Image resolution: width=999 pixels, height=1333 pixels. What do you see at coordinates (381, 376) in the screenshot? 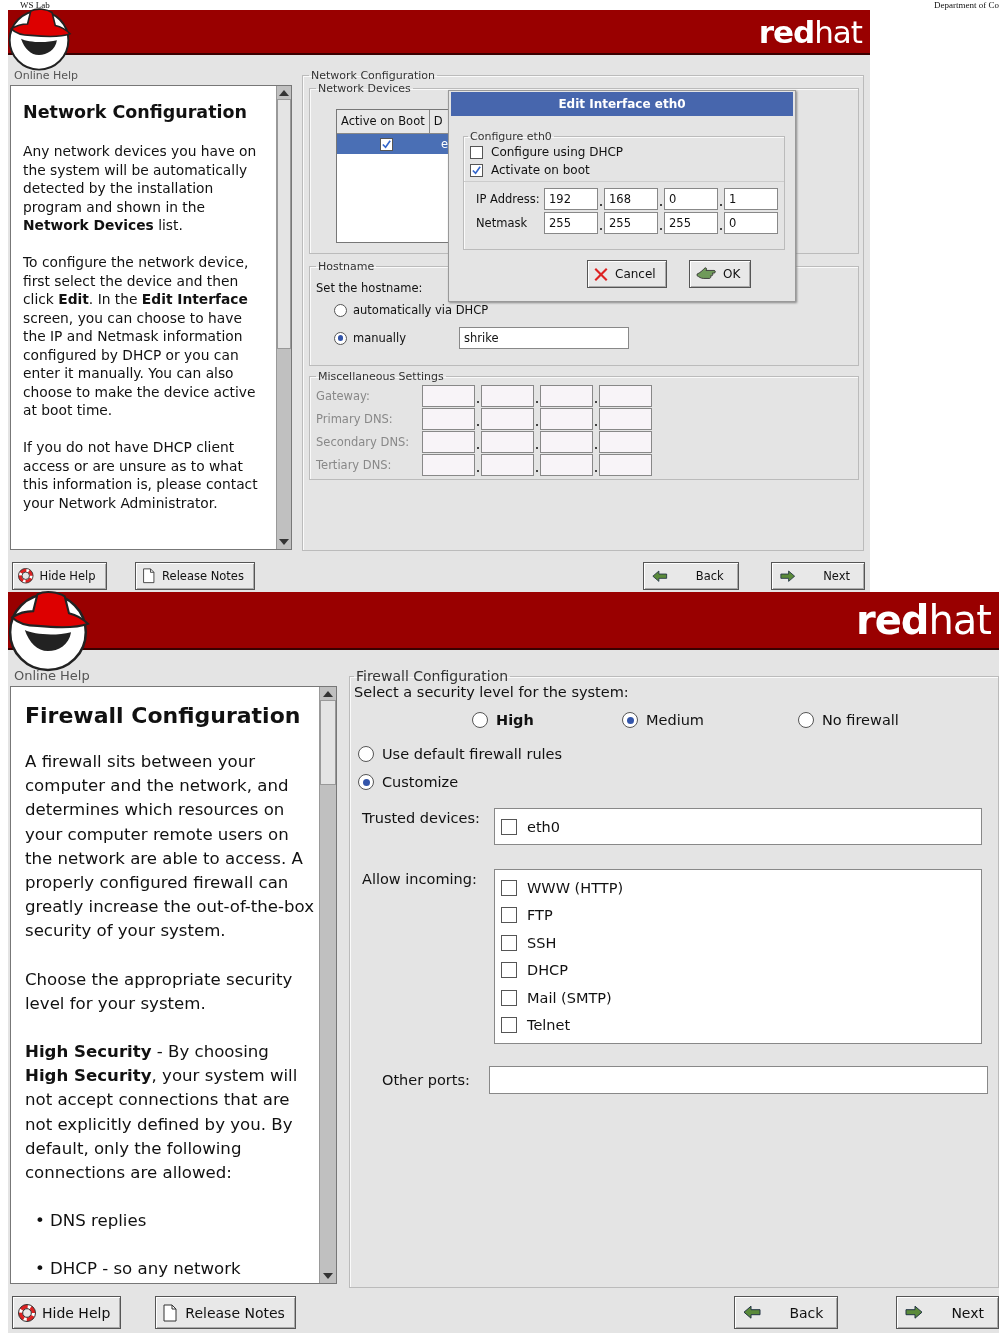
I see `group-legend: Miscellaneous Settings` at bounding box center [381, 376].